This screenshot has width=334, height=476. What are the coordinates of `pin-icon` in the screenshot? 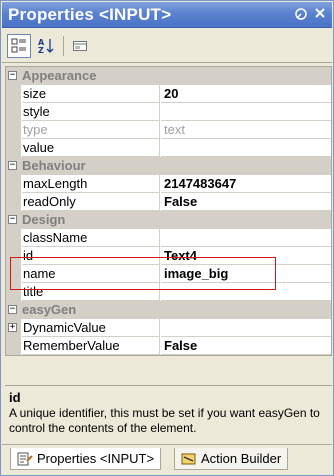 It's located at (301, 14).